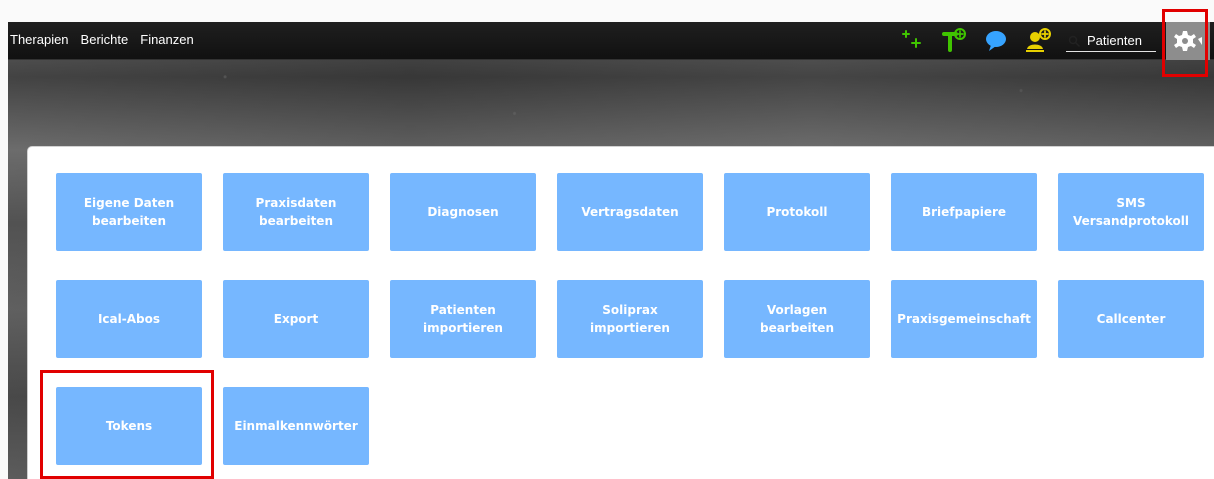  I want to click on user-add-button, so click(1038, 41).